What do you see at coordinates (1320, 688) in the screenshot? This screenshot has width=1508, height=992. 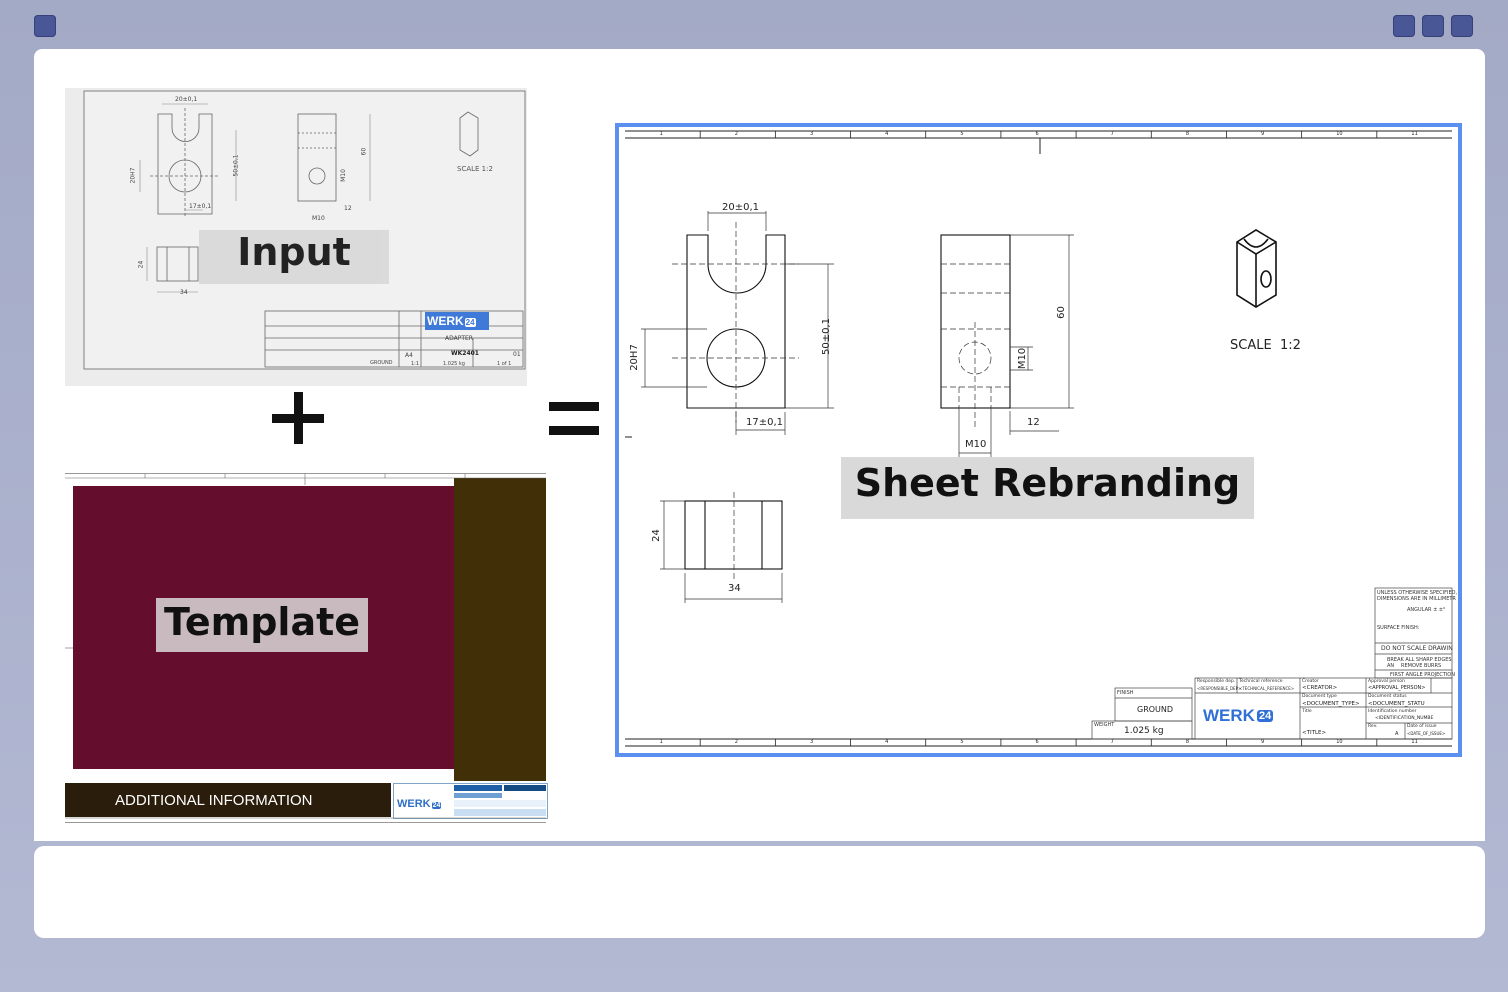 I see `tb-creator-value: <CREATOR>` at bounding box center [1320, 688].